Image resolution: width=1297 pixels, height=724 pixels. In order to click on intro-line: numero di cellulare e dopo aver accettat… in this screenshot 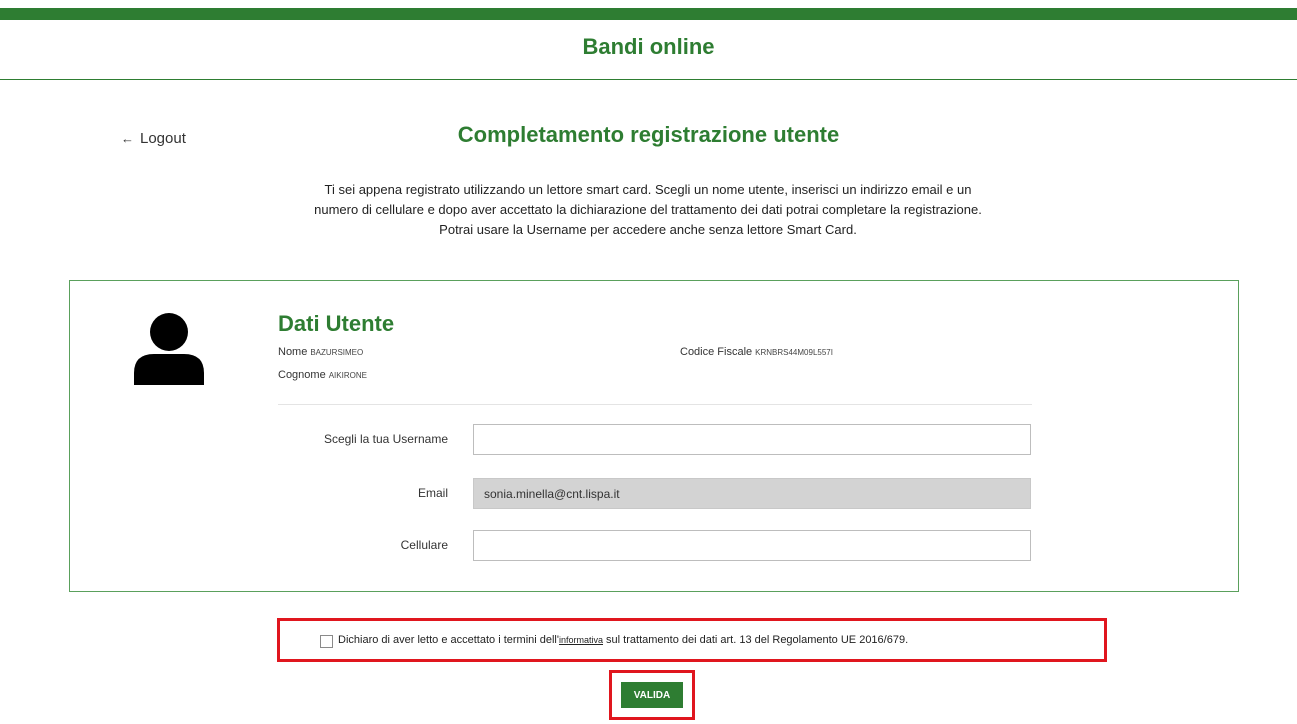, I will do `click(648, 209)`.